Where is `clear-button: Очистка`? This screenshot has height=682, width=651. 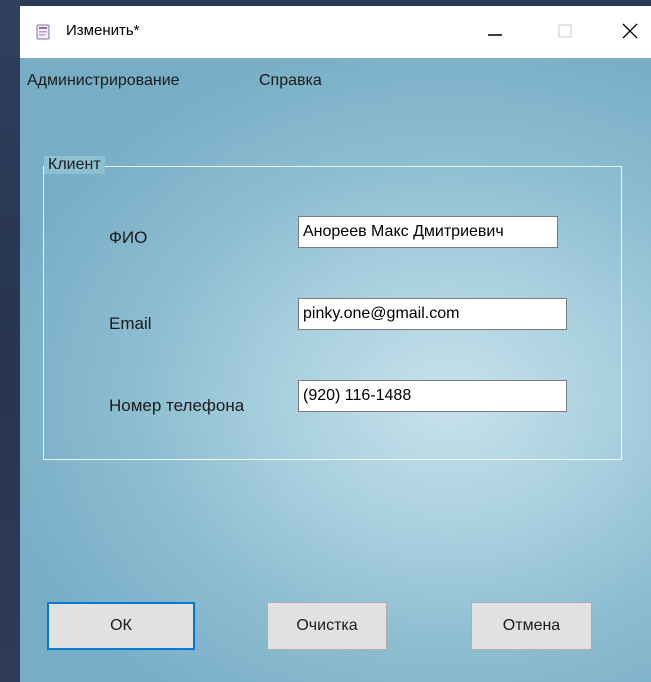 clear-button: Очистка is located at coordinates (327, 626).